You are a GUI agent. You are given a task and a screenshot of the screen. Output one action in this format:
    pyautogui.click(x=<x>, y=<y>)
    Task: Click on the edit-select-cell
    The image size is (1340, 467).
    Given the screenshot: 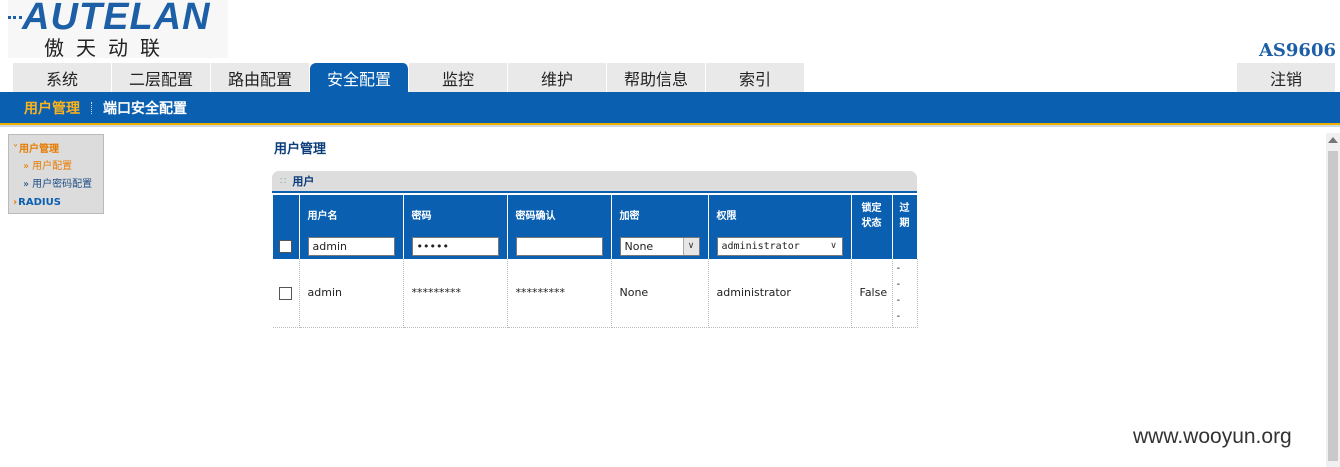 What is the action you would take?
    pyautogui.click(x=286, y=246)
    